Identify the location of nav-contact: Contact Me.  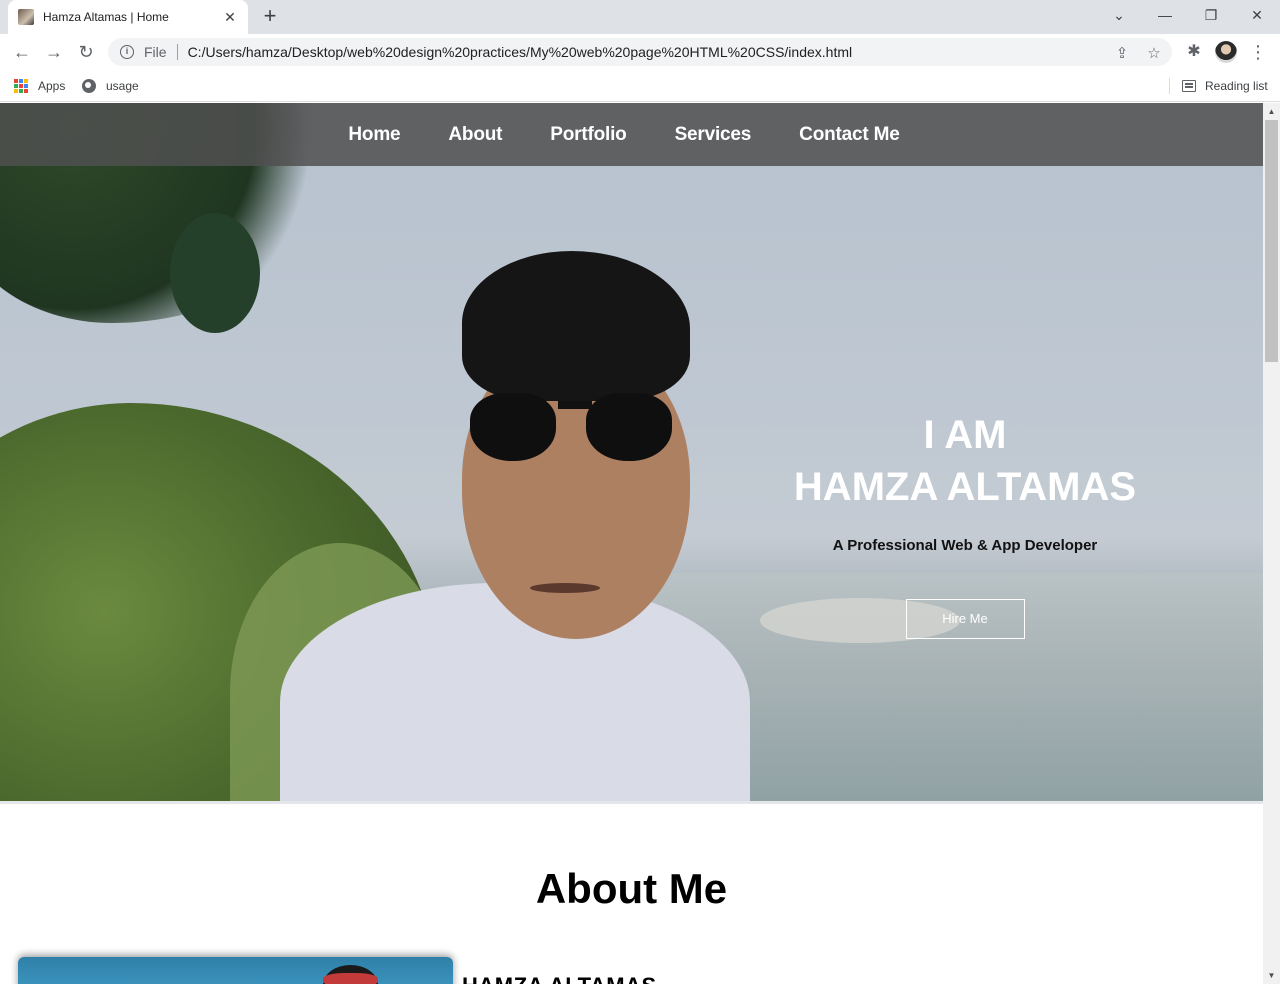
(849, 135).